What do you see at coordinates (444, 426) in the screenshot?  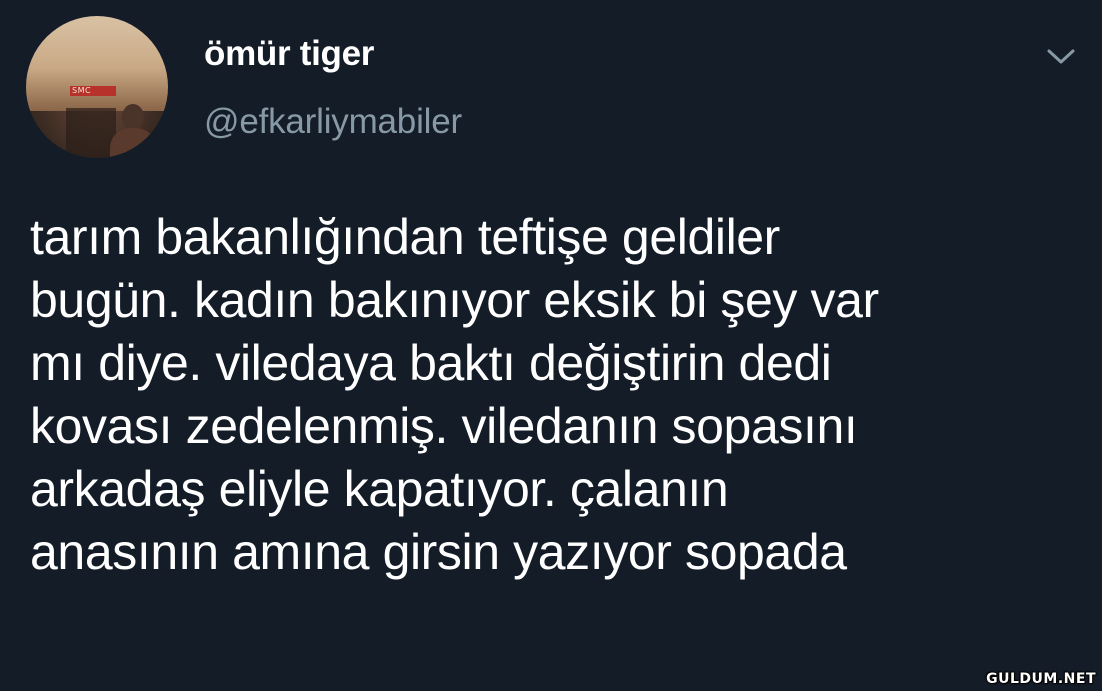 I see `tweet-text-line: kovası zedelenmiş. viledanın sopasını` at bounding box center [444, 426].